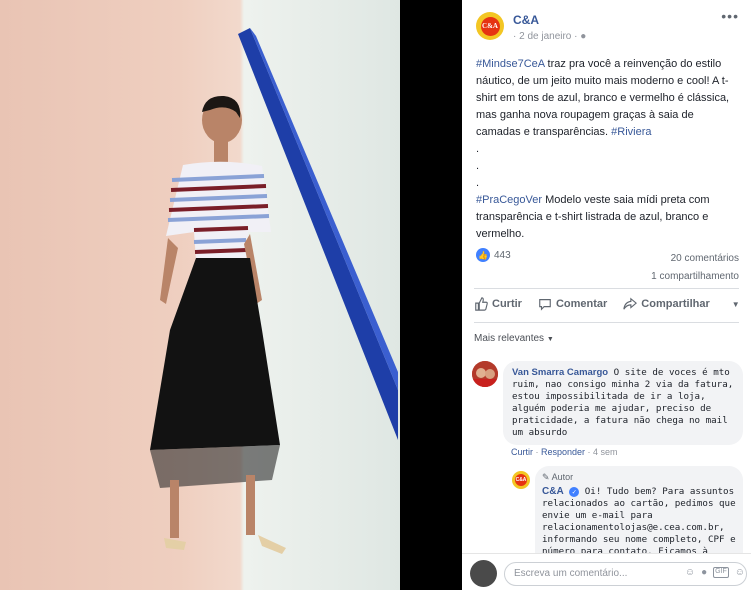 The width and height of the screenshot is (751, 590). What do you see at coordinates (483, 573) in the screenshot?
I see `current-user-avatar` at bounding box center [483, 573].